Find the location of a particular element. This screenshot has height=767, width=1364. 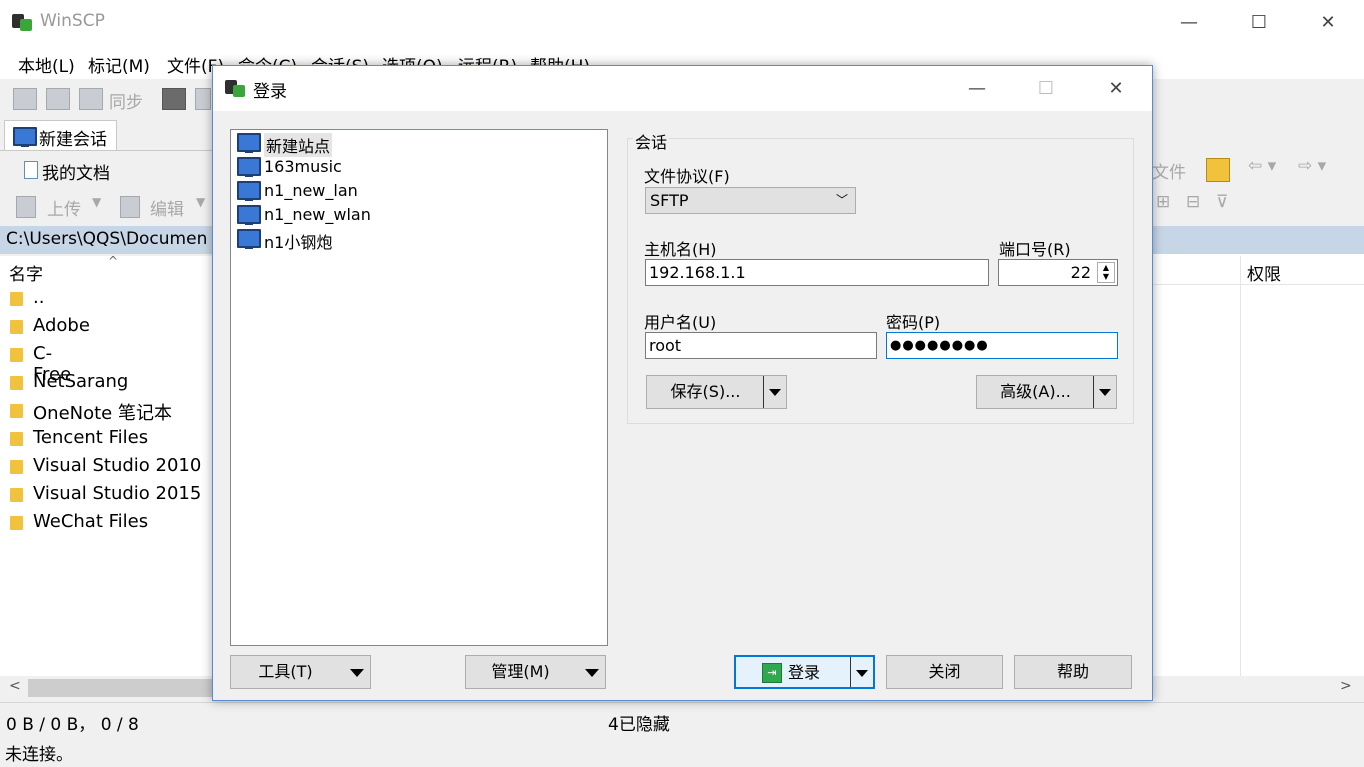

port-input: 22 ▲ ▼ is located at coordinates (1058, 272).